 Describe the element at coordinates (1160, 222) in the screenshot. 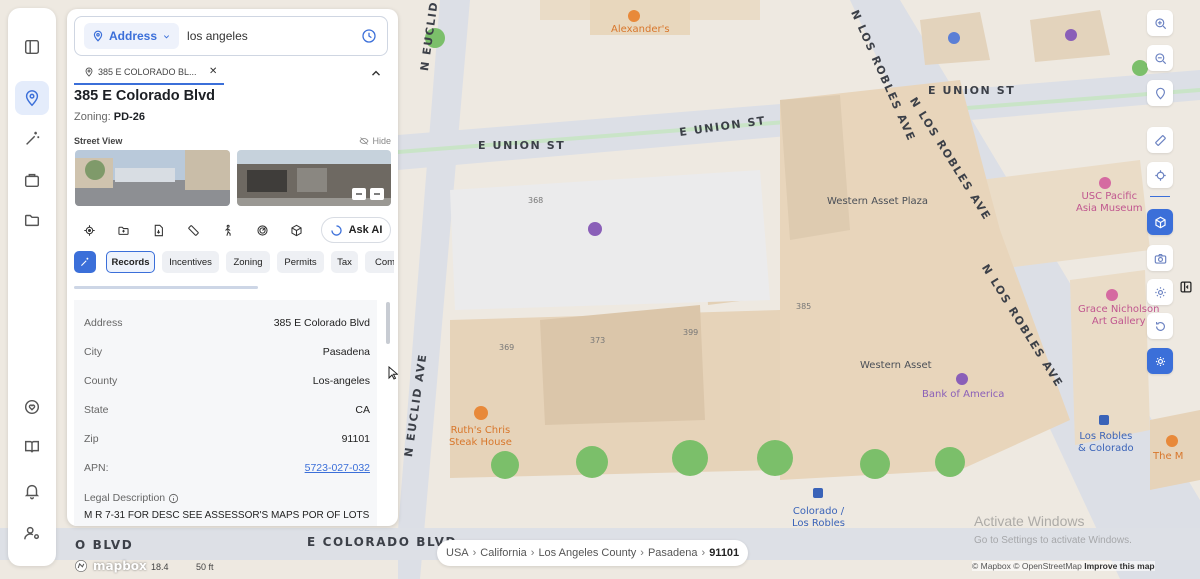

I see `3d-view-button` at that location.